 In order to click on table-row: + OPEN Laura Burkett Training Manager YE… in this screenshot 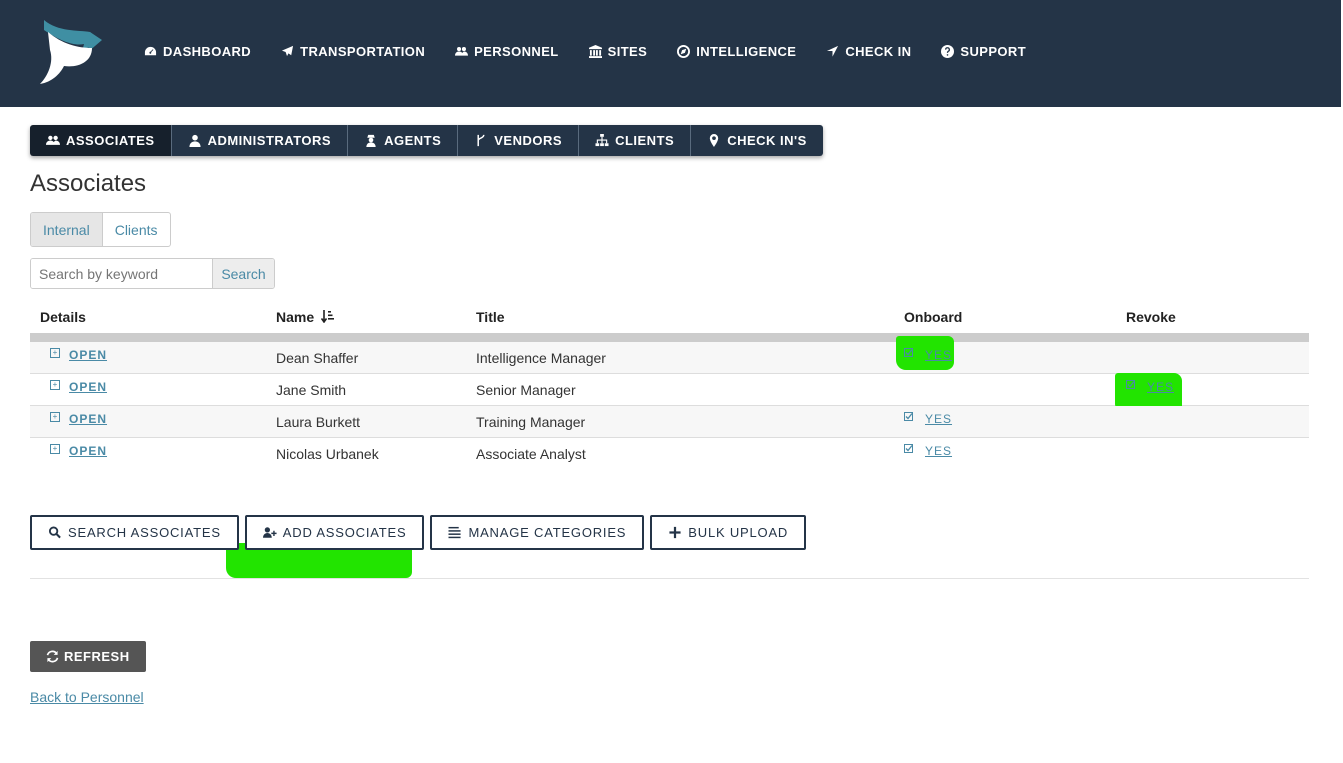, I will do `click(669, 422)`.